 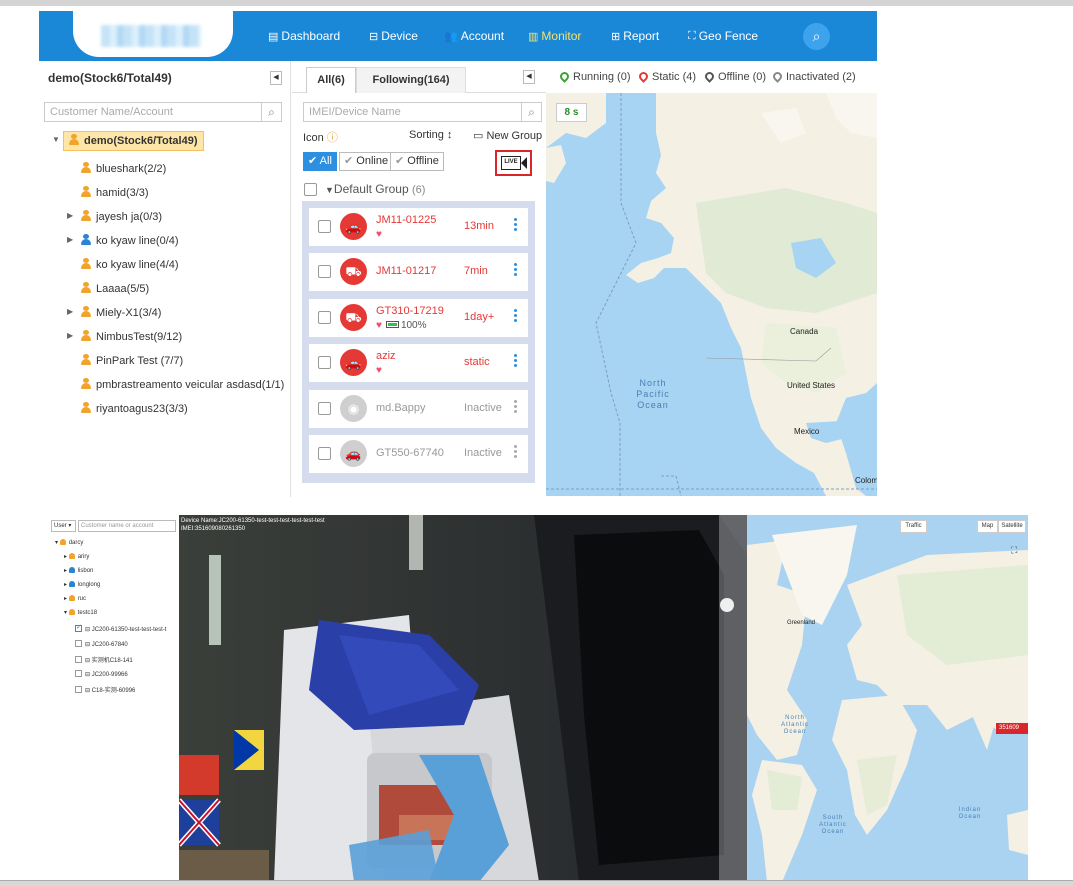 I want to click on tree-item: ▸ lisbon, so click(x=78, y=570).